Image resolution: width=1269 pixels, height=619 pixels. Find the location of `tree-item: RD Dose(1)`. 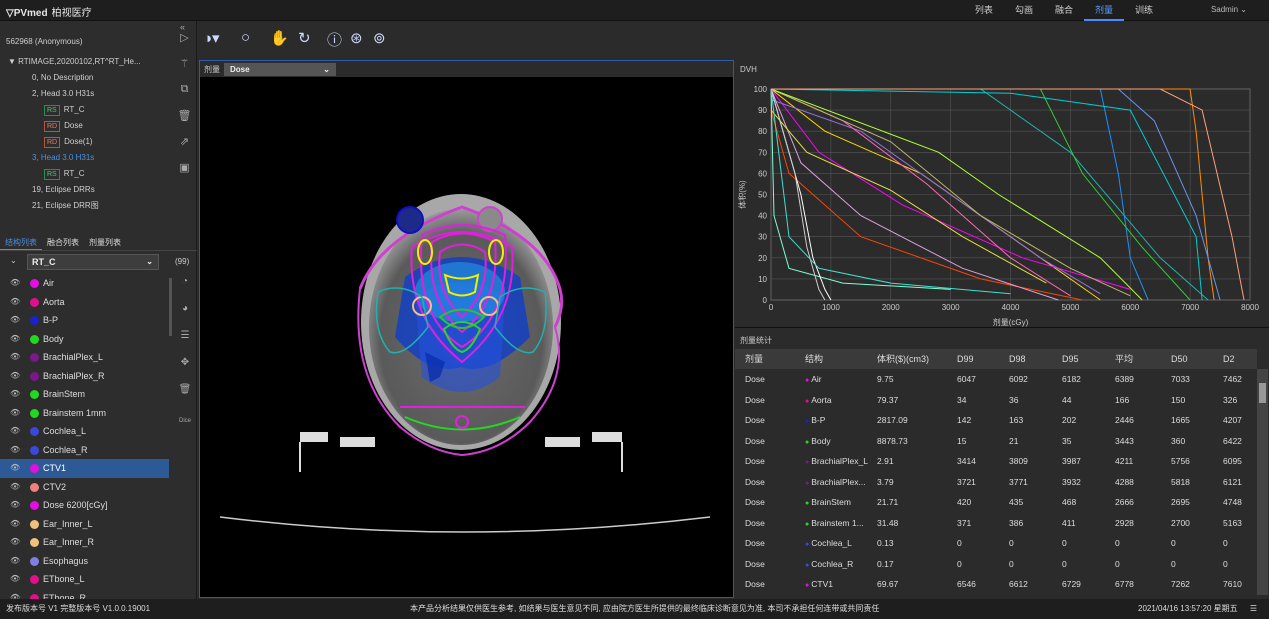

tree-item: RD Dose(1) is located at coordinates (86, 142).